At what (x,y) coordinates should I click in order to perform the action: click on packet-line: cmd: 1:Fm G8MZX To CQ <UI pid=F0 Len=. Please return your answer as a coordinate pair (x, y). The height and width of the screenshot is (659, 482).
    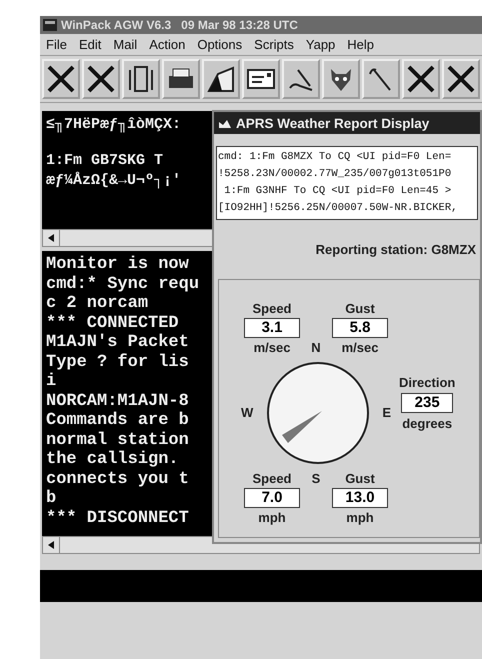
    Looking at the image, I should click on (335, 157).